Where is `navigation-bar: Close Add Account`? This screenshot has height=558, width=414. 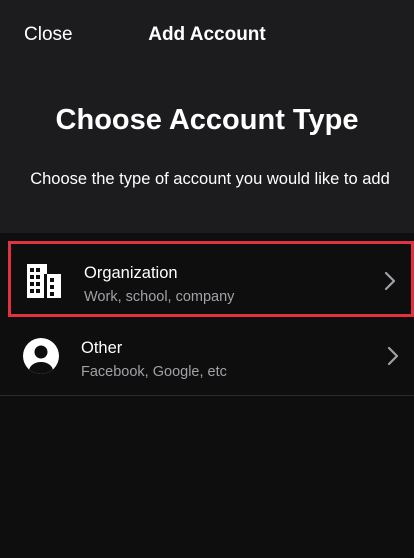
navigation-bar: Close Add Account is located at coordinates (207, 36).